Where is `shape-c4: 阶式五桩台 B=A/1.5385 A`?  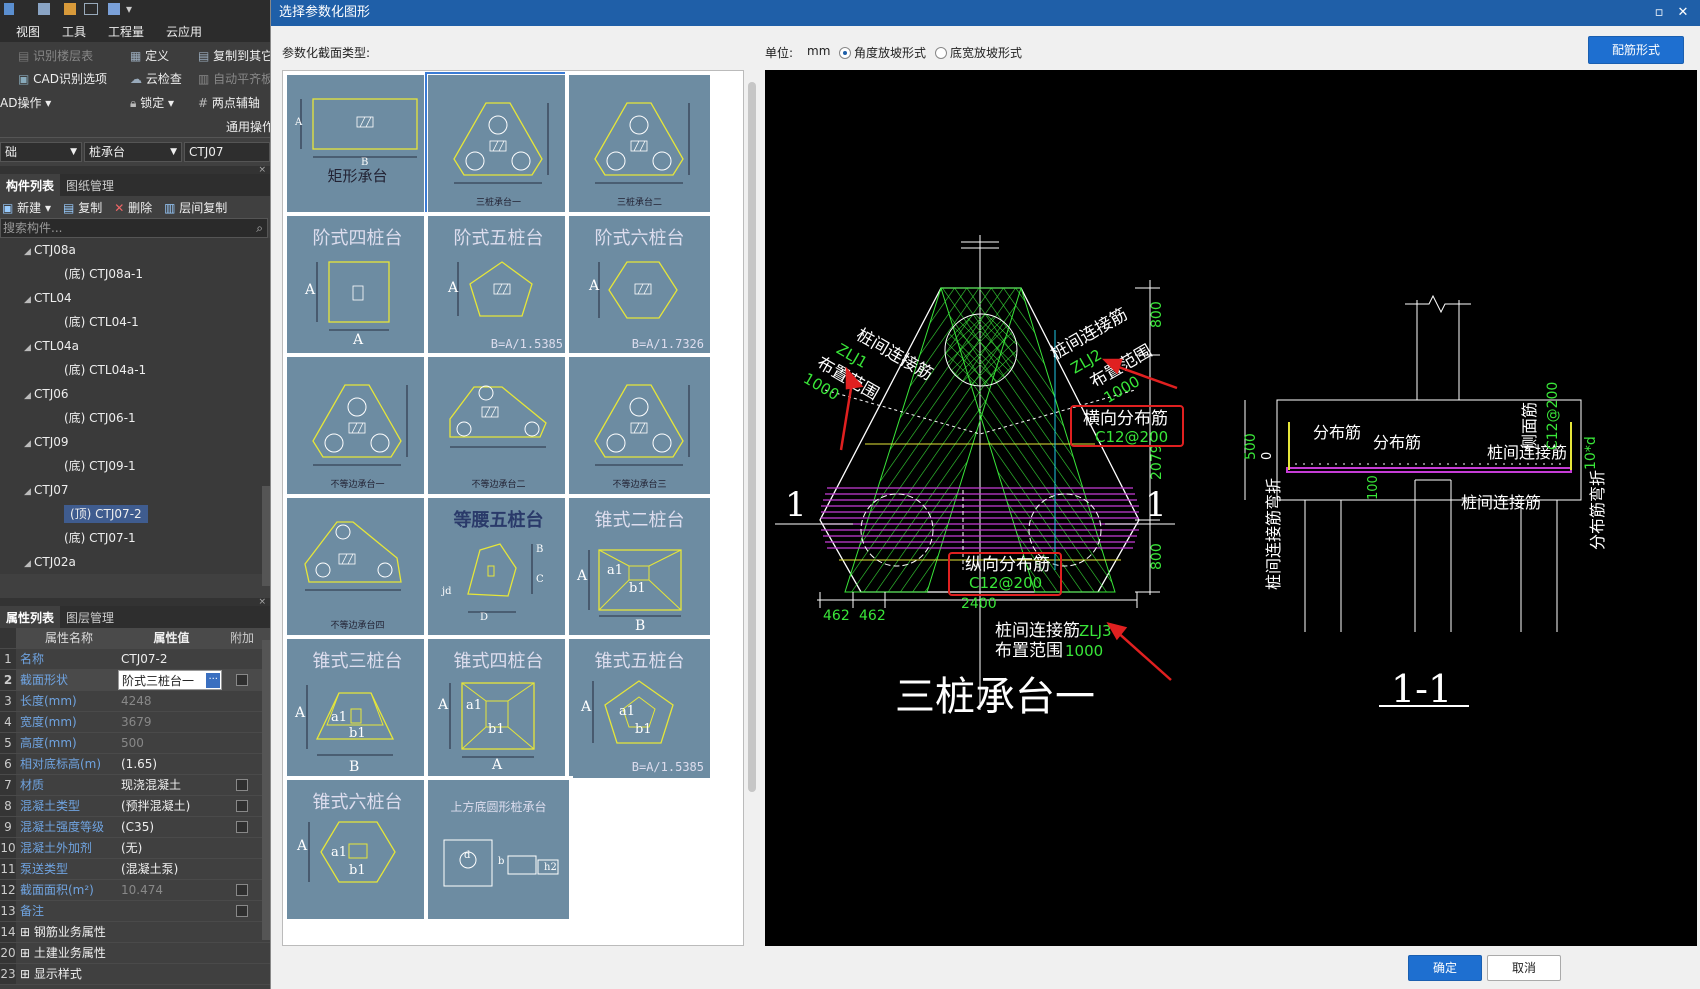
shape-c4: 阶式五桩台 B=A/1.5385 A is located at coordinates (498, 285).